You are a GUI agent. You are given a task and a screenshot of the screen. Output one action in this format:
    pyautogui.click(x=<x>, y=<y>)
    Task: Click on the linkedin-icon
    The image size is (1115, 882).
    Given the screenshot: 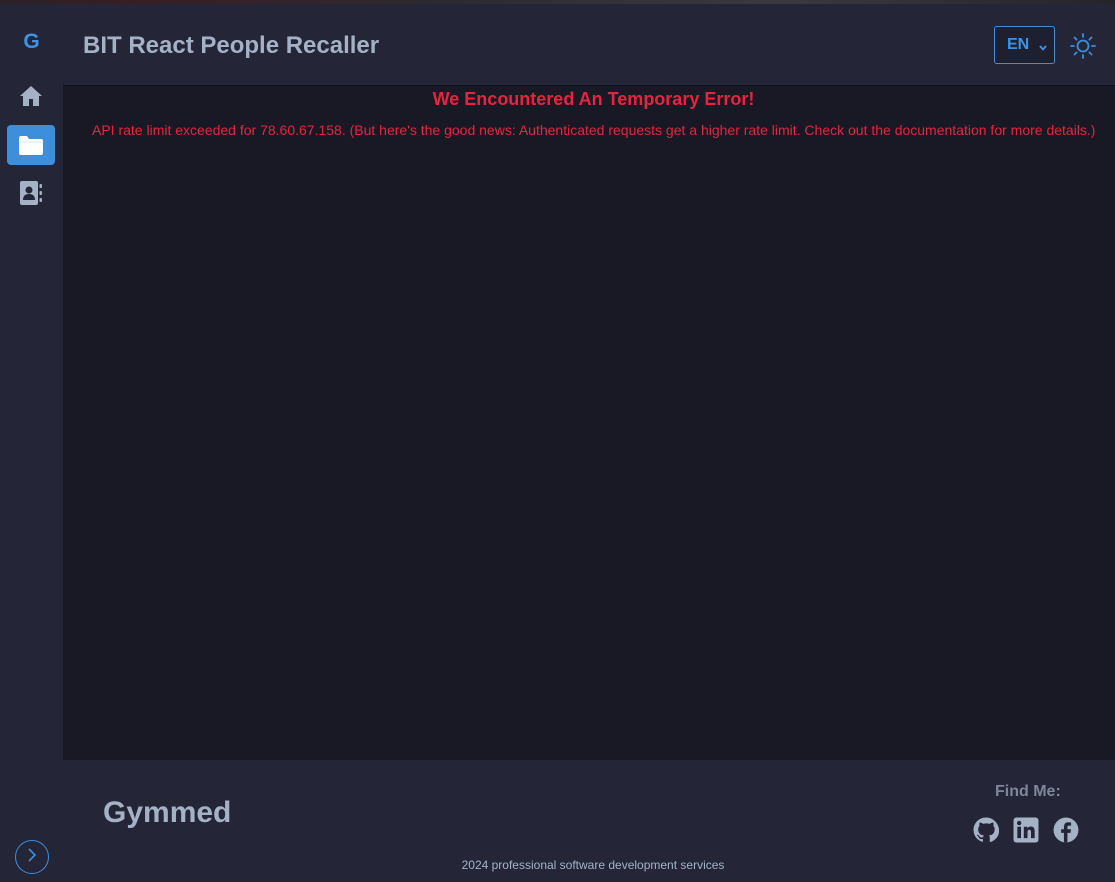 What is the action you would take?
    pyautogui.click(x=1026, y=832)
    